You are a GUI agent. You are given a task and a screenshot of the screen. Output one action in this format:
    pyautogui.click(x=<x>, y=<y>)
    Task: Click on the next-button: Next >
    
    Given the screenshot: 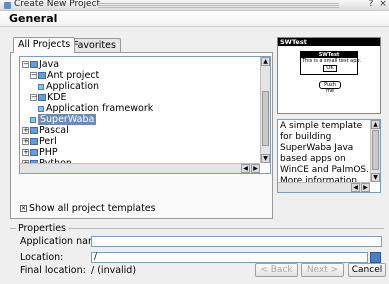 What is the action you would take?
    pyautogui.click(x=322, y=270)
    